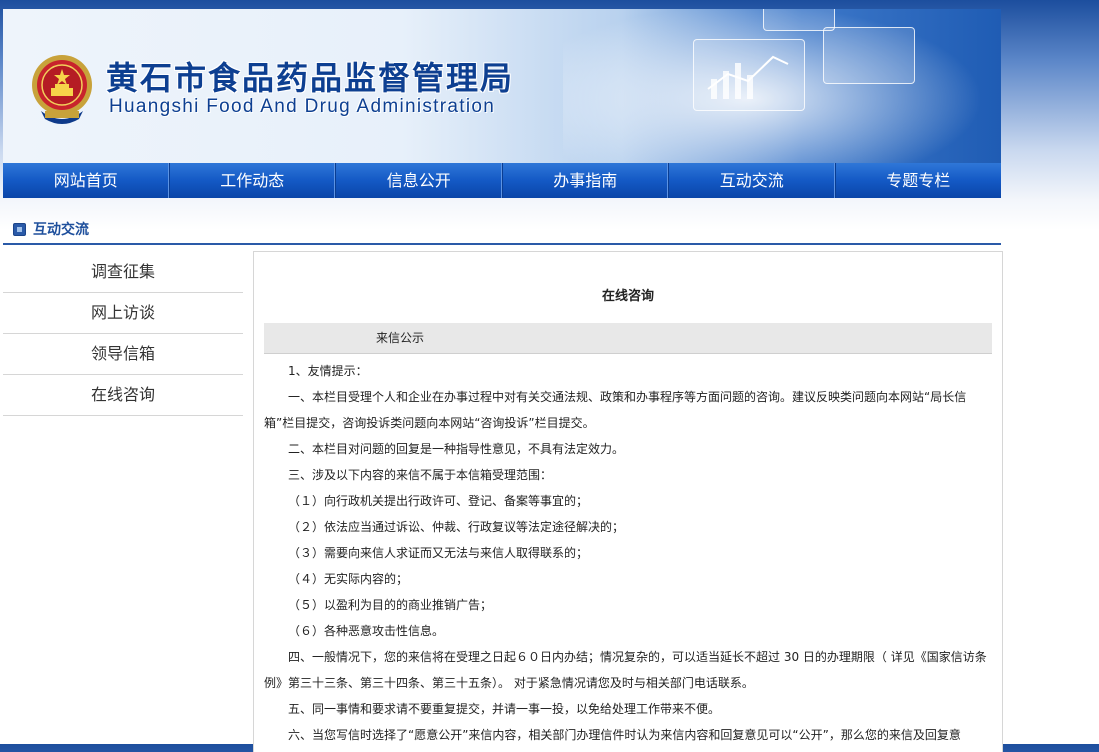  I want to click on tab-letter-publicity: 来信公示, so click(400, 338).